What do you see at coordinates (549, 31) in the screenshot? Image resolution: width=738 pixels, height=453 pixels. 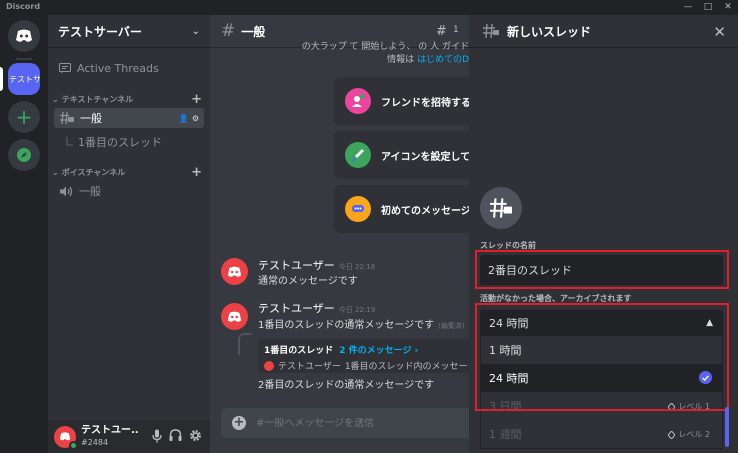 I see `panel-title: 新しいスレッド` at bounding box center [549, 31].